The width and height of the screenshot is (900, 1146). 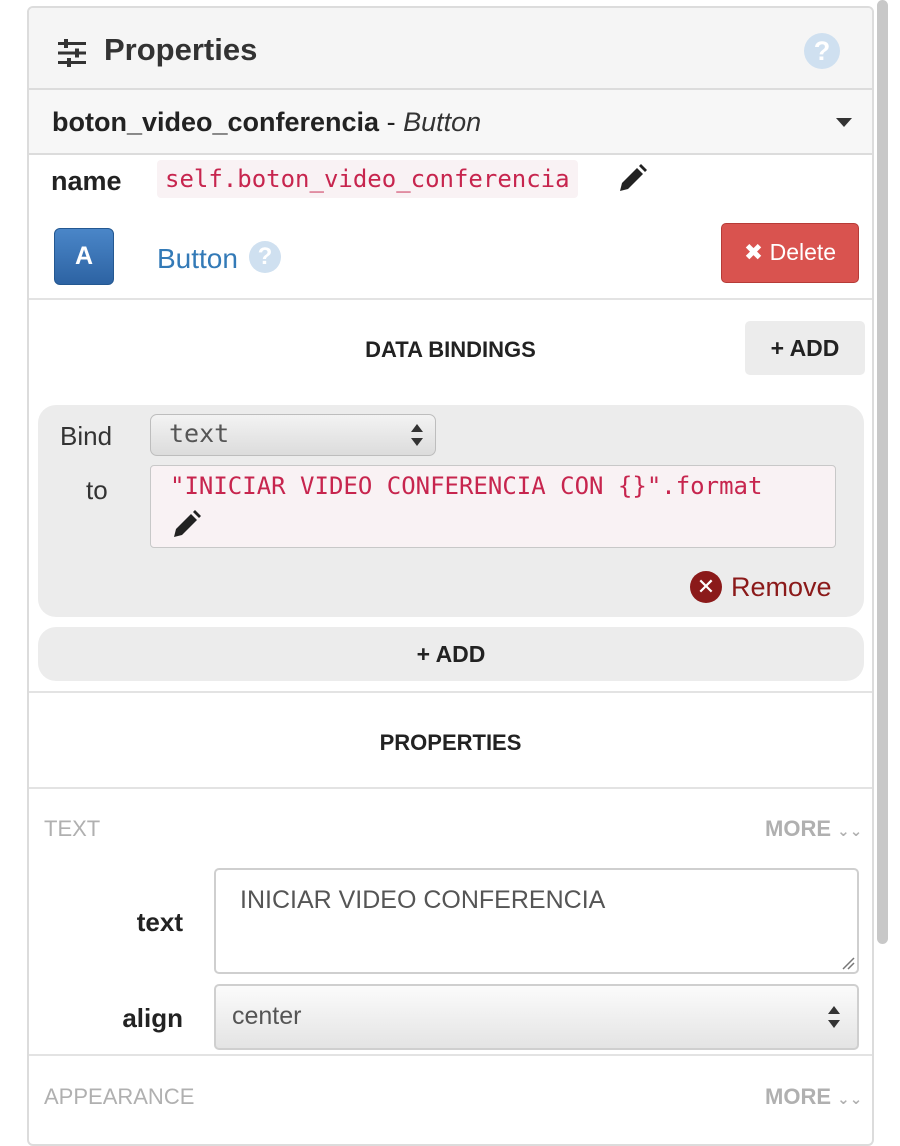 What do you see at coordinates (197, 259) in the screenshot?
I see `component-type-link: Button` at bounding box center [197, 259].